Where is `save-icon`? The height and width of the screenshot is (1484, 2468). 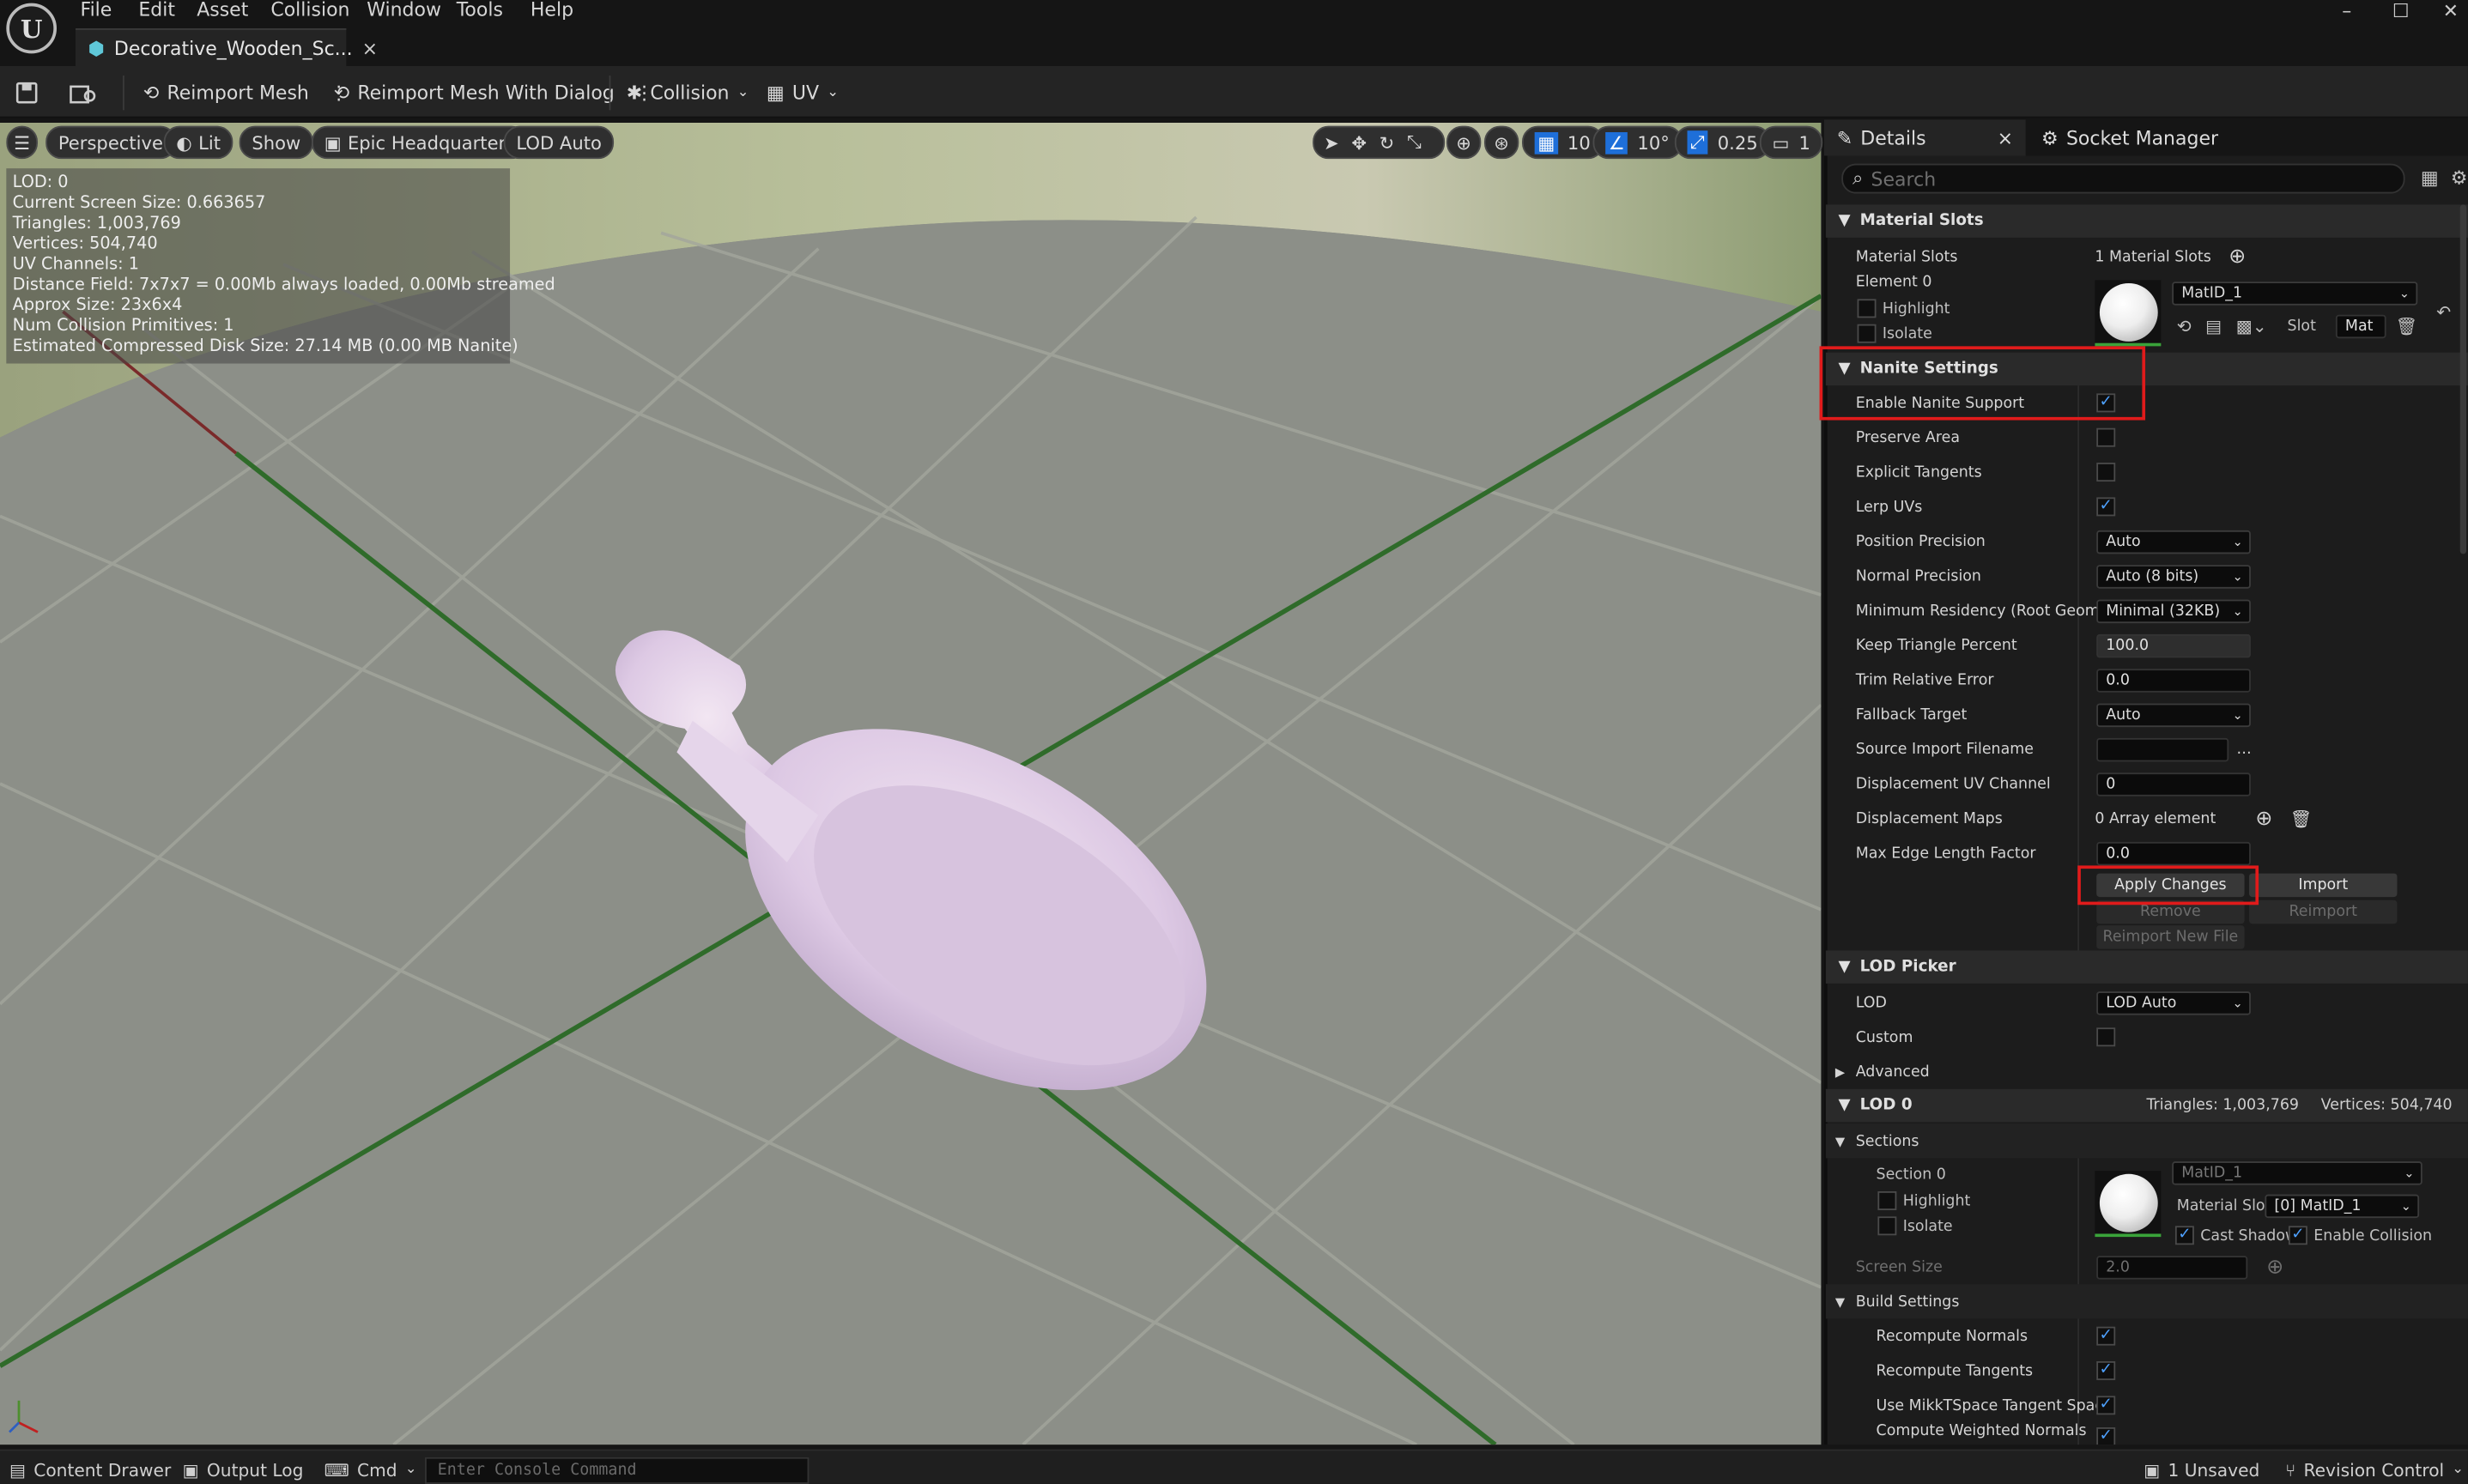 save-icon is located at coordinates (26, 92).